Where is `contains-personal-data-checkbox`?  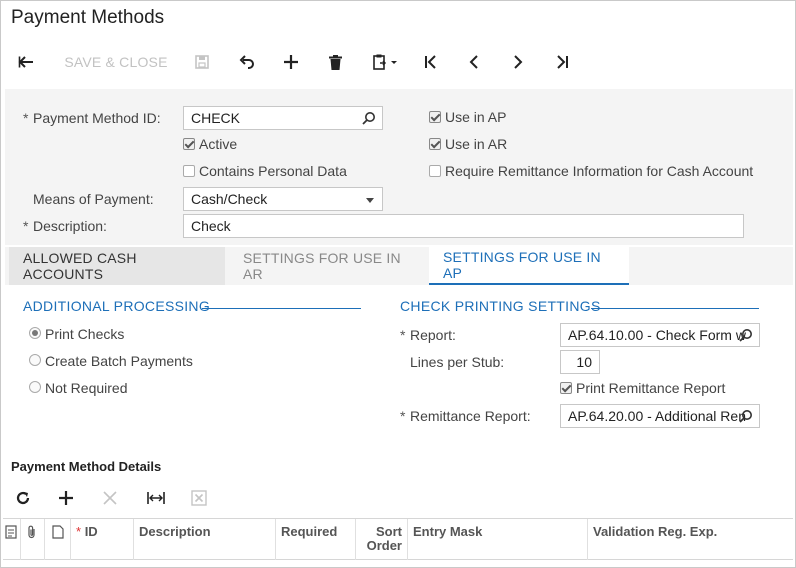 contains-personal-data-checkbox is located at coordinates (189, 171).